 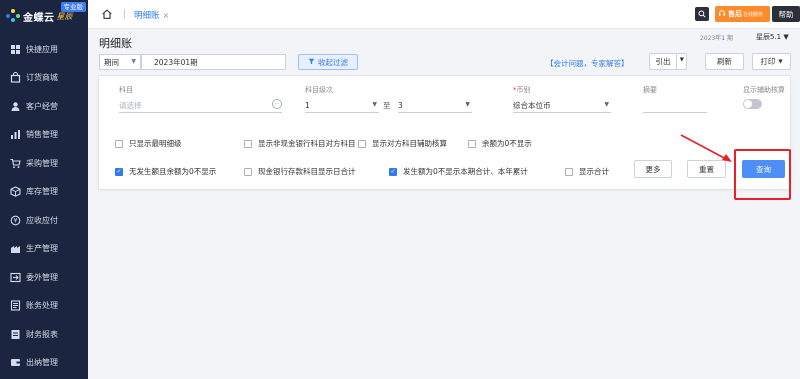 What do you see at coordinates (387, 105) in the screenshot?
I see `level-range-separator: 至` at bounding box center [387, 105].